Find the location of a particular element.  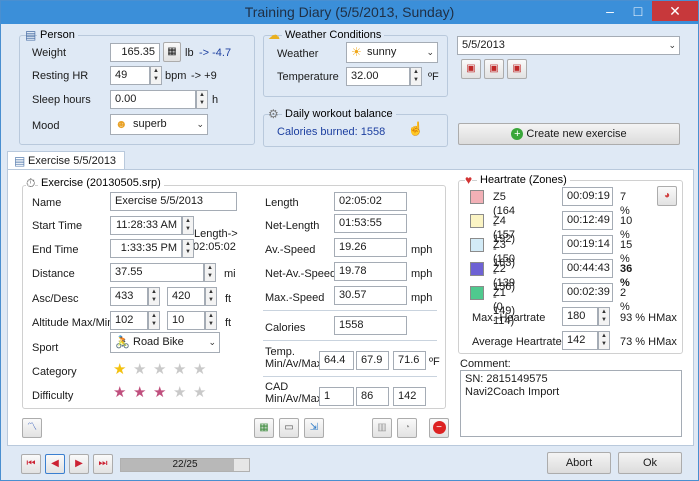

maximize-button: □ is located at coordinates (638, 11).